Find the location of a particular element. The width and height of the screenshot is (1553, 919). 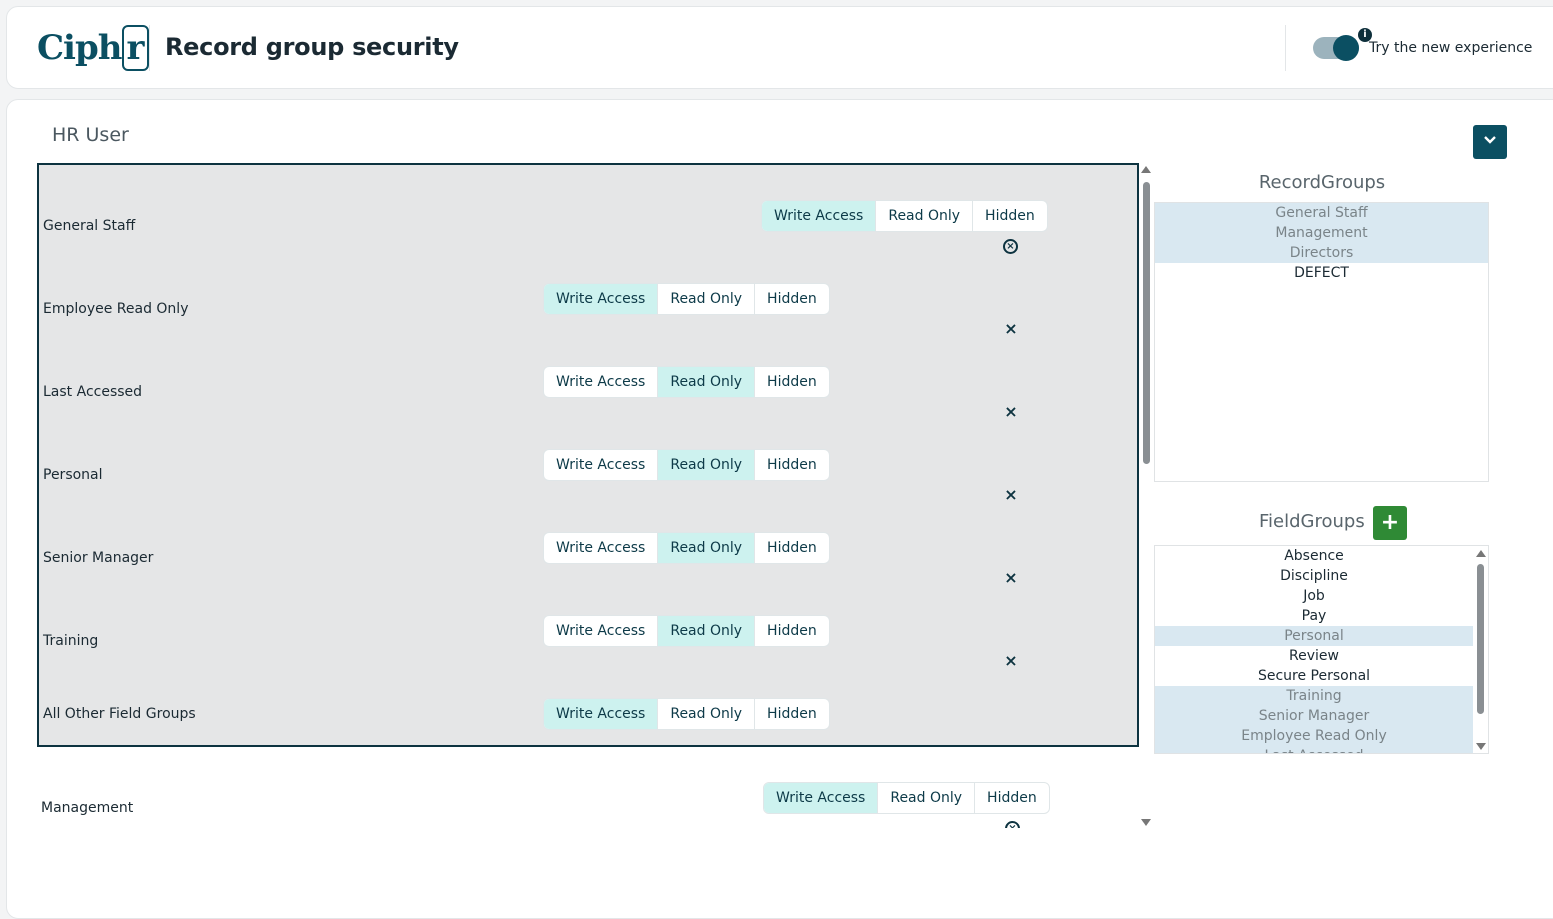

toggle-label: Try the new experience is located at coordinates (1451, 48).